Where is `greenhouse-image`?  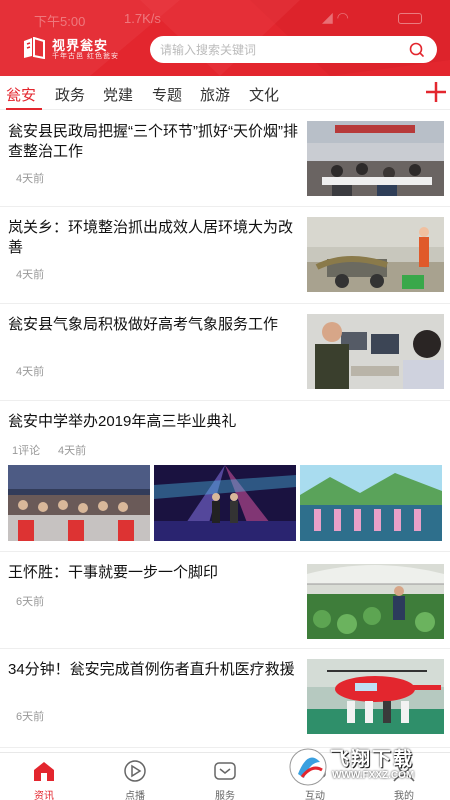 greenhouse-image is located at coordinates (375, 601).